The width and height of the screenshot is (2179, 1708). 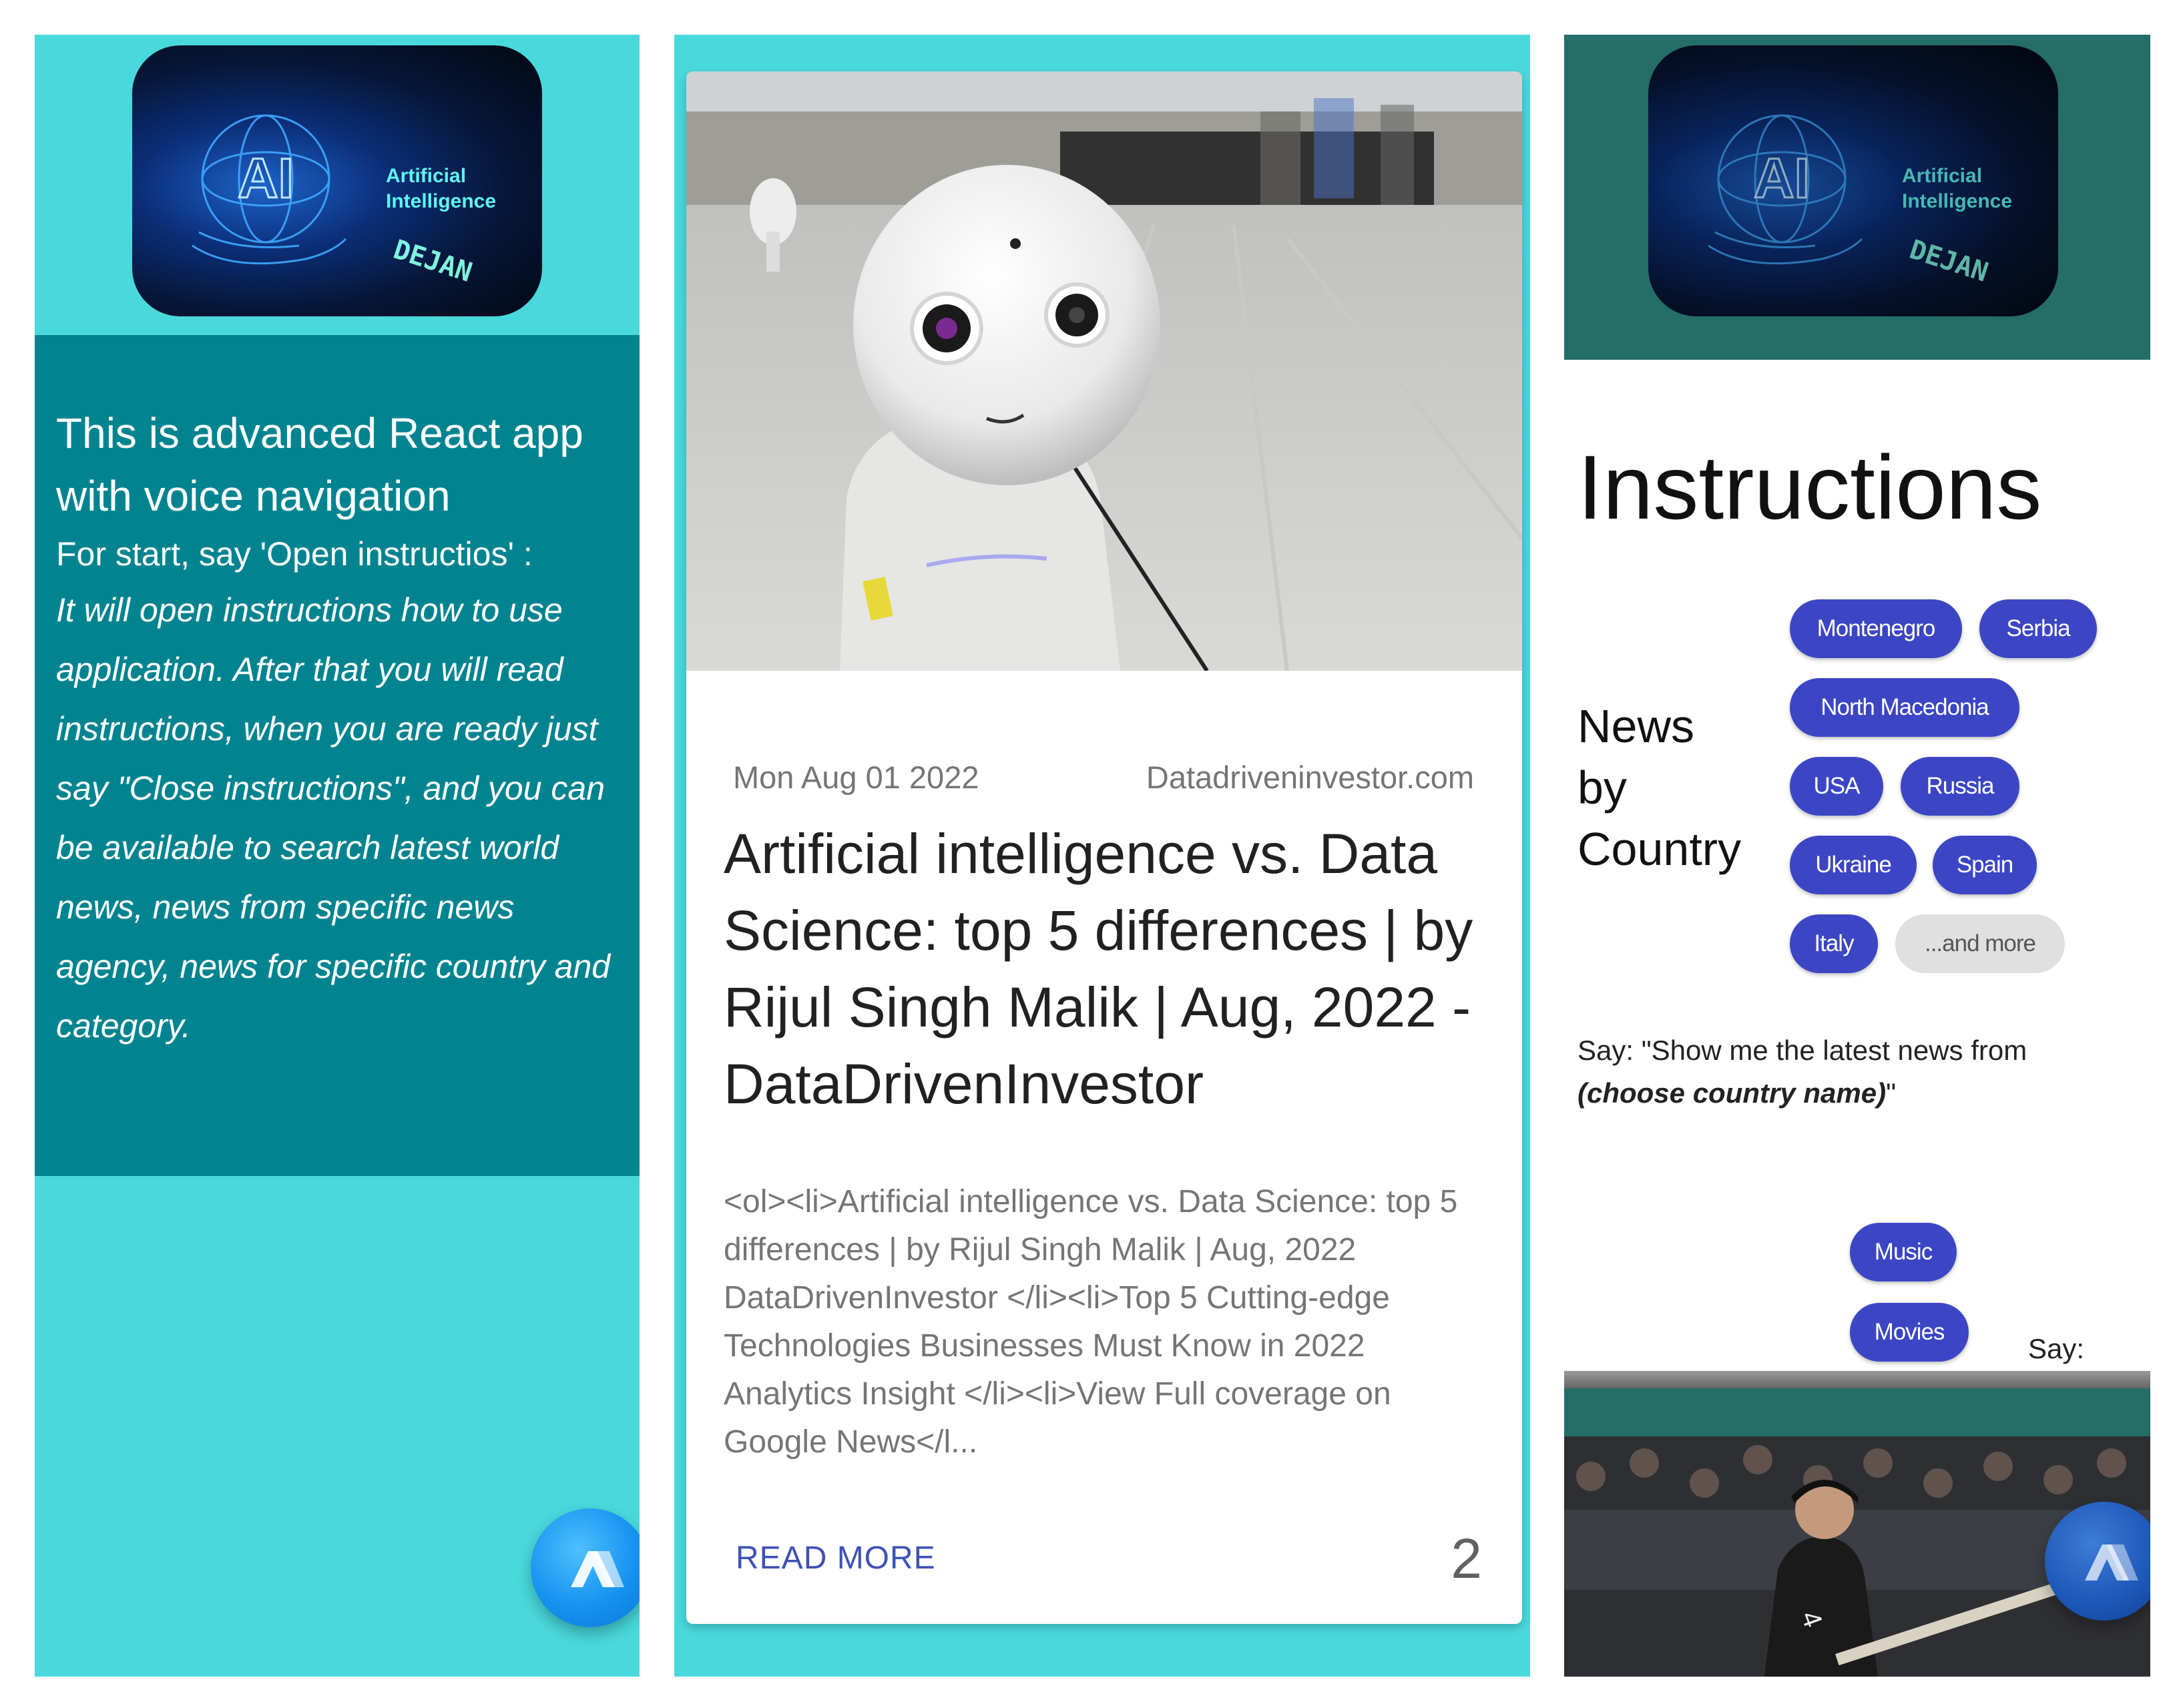 What do you see at coordinates (1836, 787) in the screenshot?
I see `country-chip-usa: USA` at bounding box center [1836, 787].